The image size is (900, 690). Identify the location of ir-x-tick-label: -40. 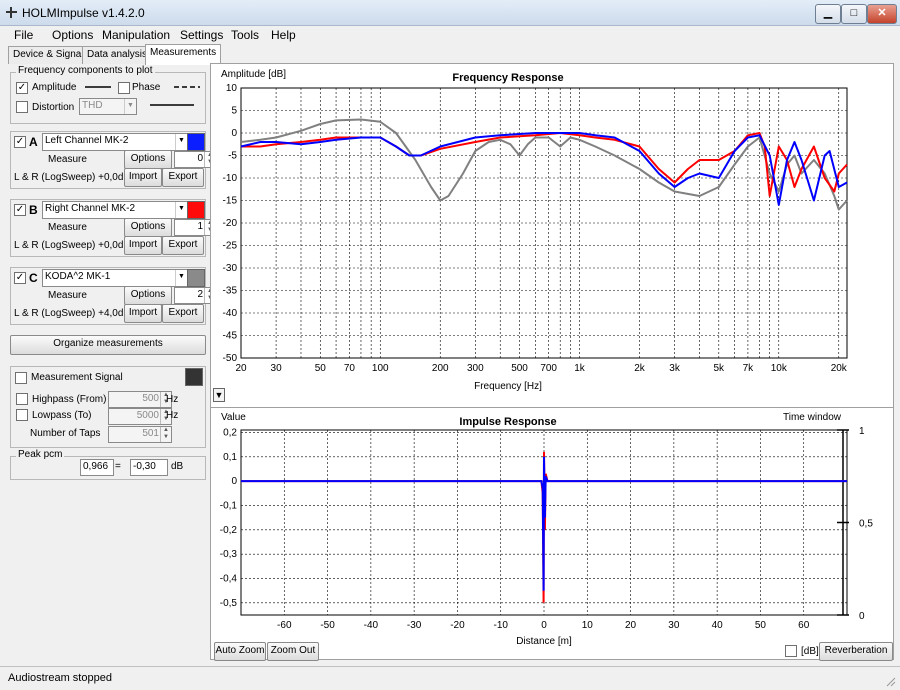
(371, 625).